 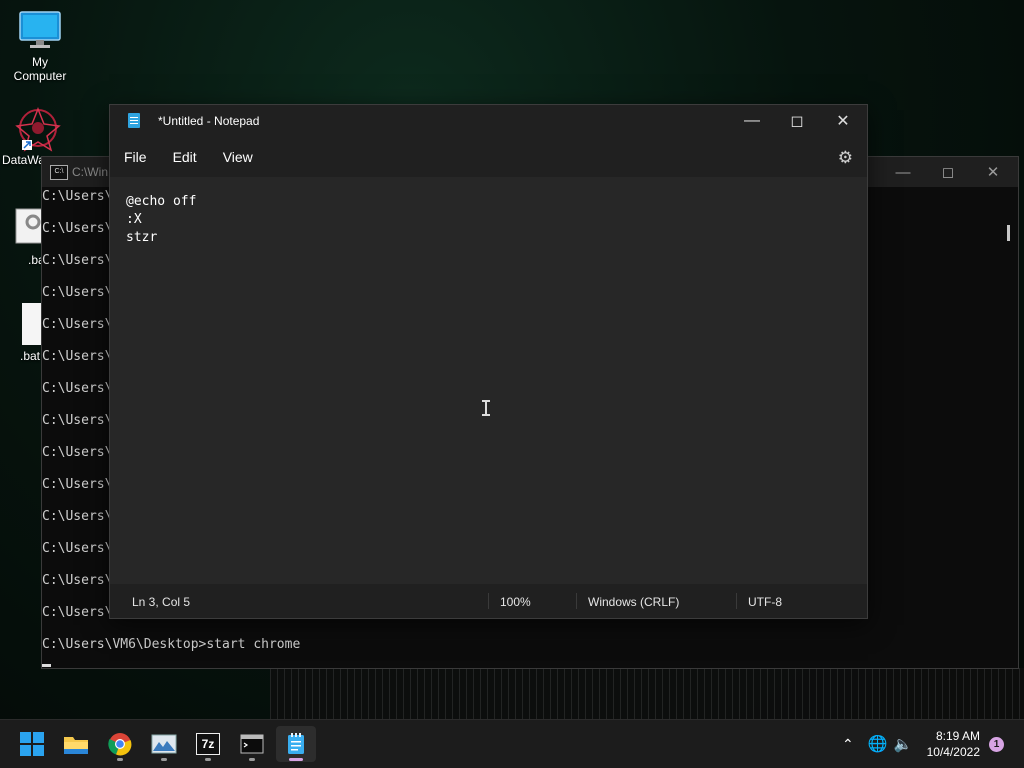 What do you see at coordinates (135, 157) in the screenshot?
I see `menu-file: File` at bounding box center [135, 157].